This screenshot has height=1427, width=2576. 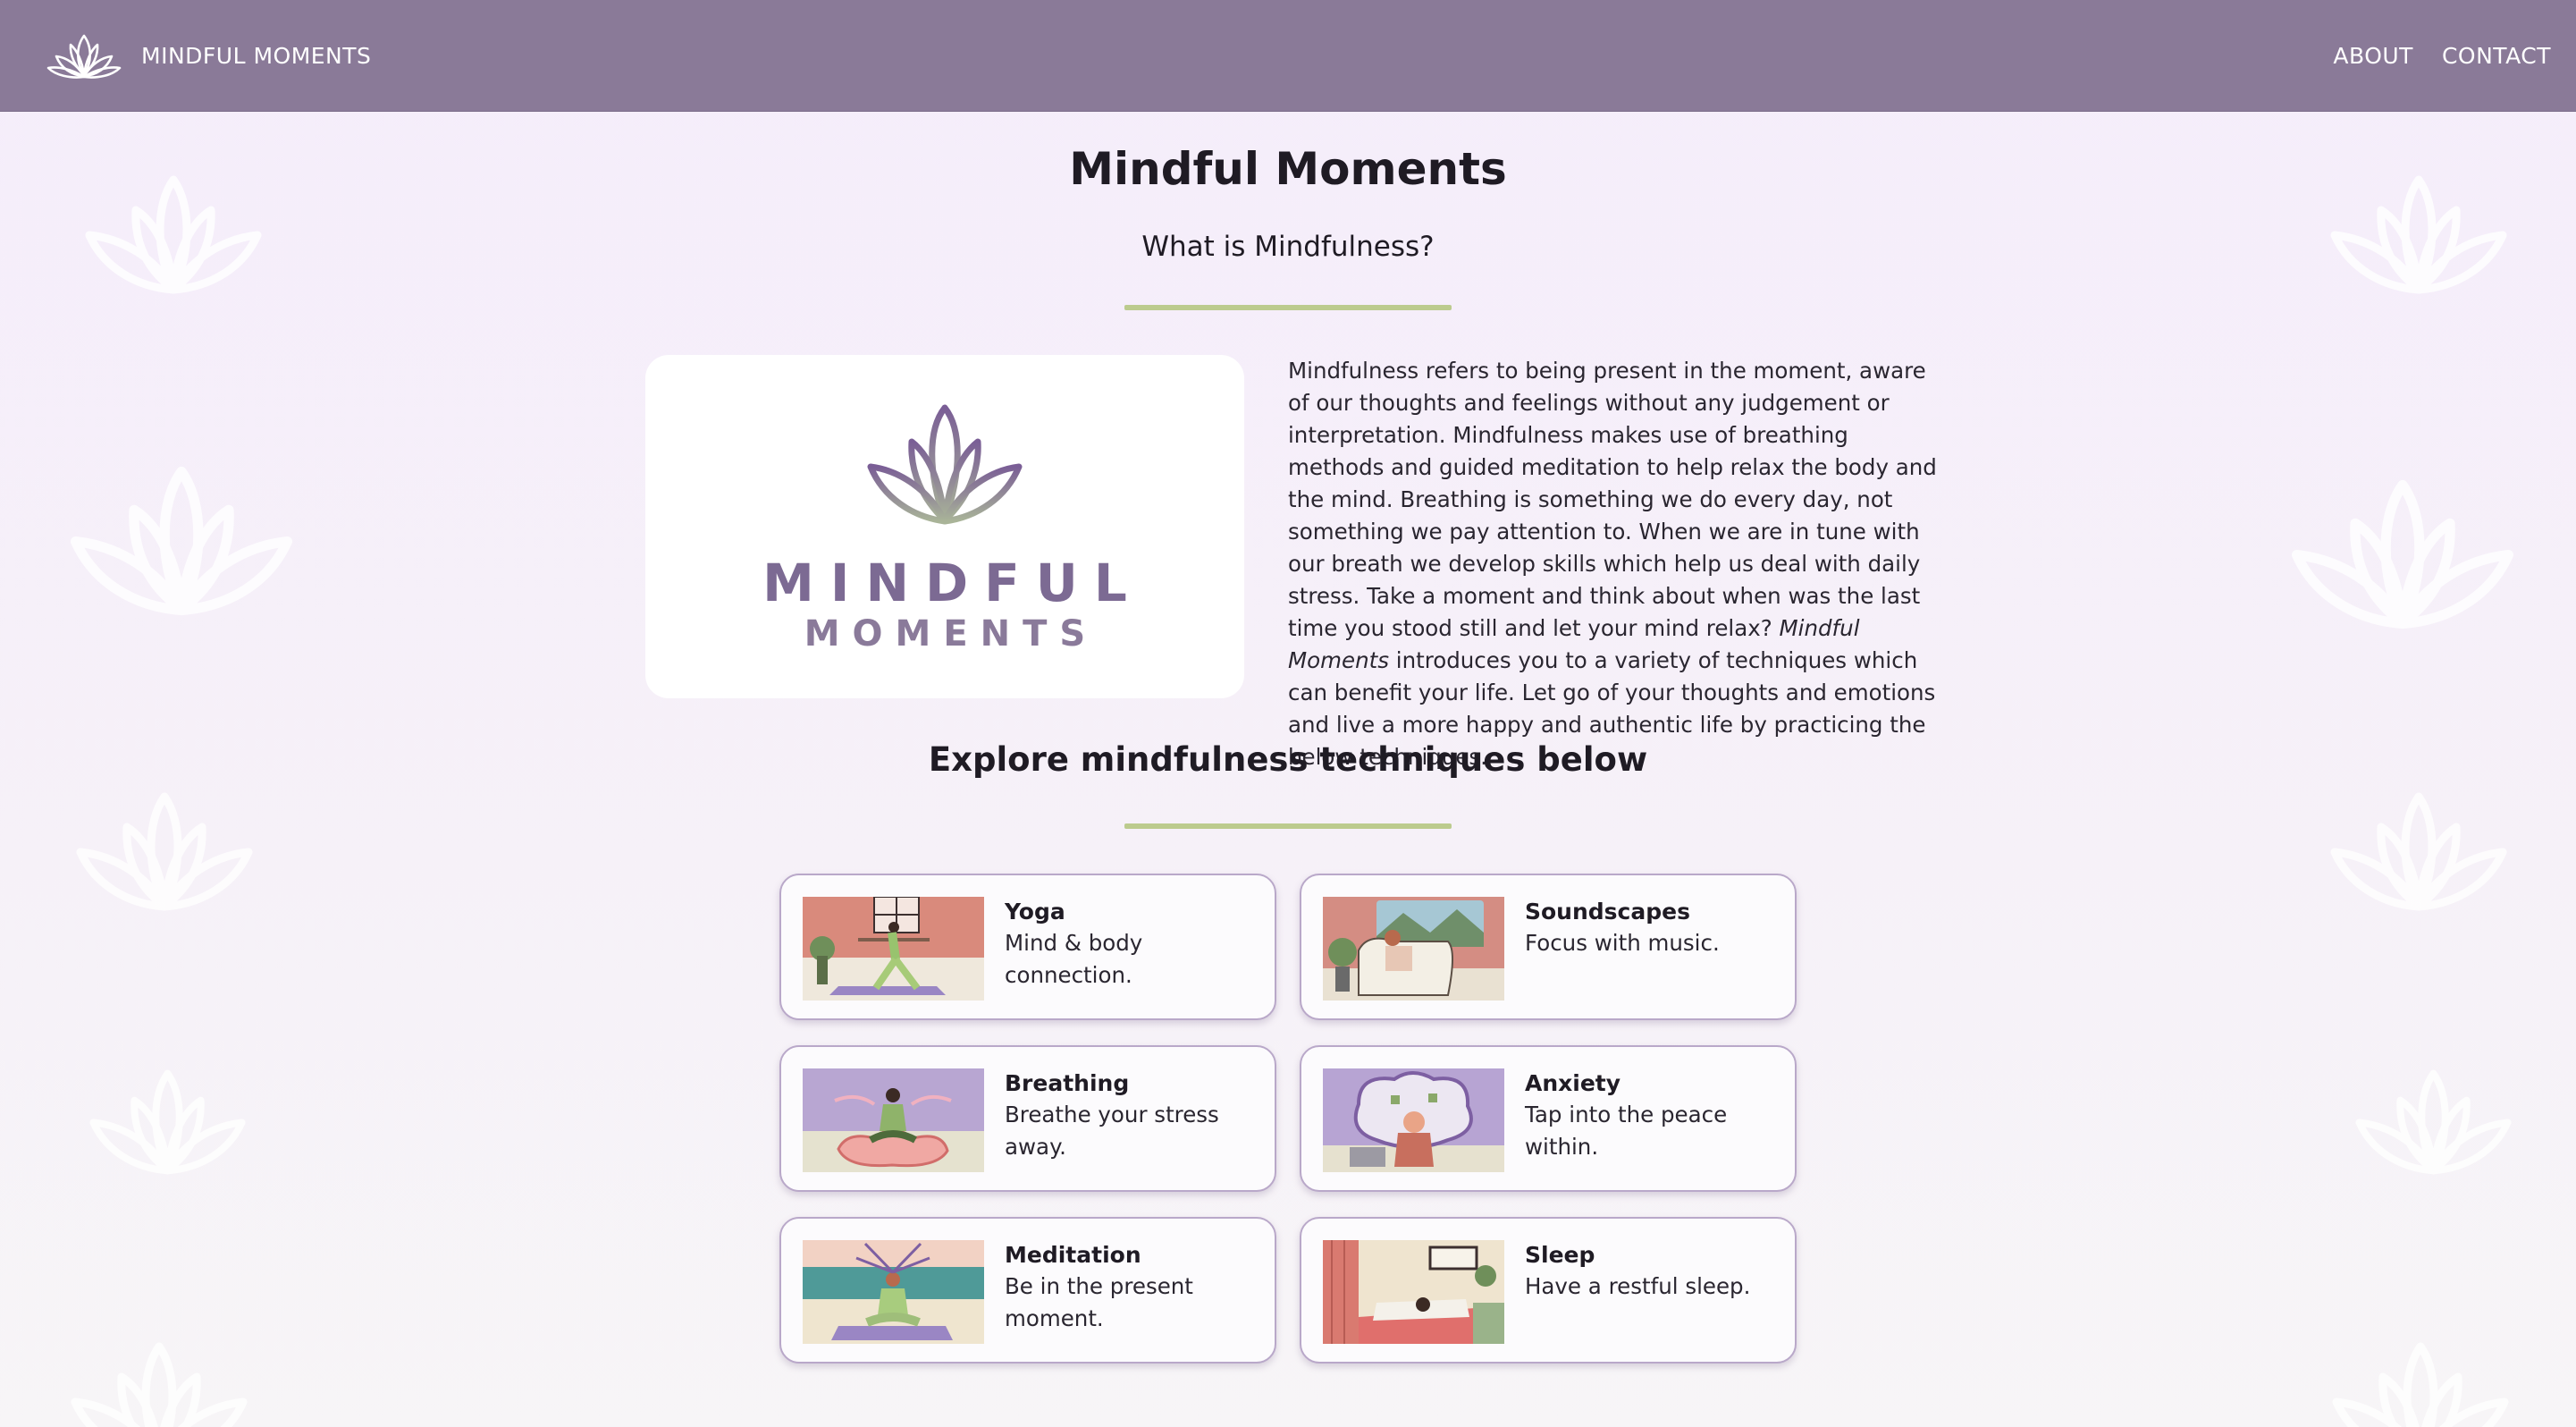 What do you see at coordinates (945, 526) in the screenshot?
I see `mindful-moments-logo-card: MINDFUL MOMENTS` at bounding box center [945, 526].